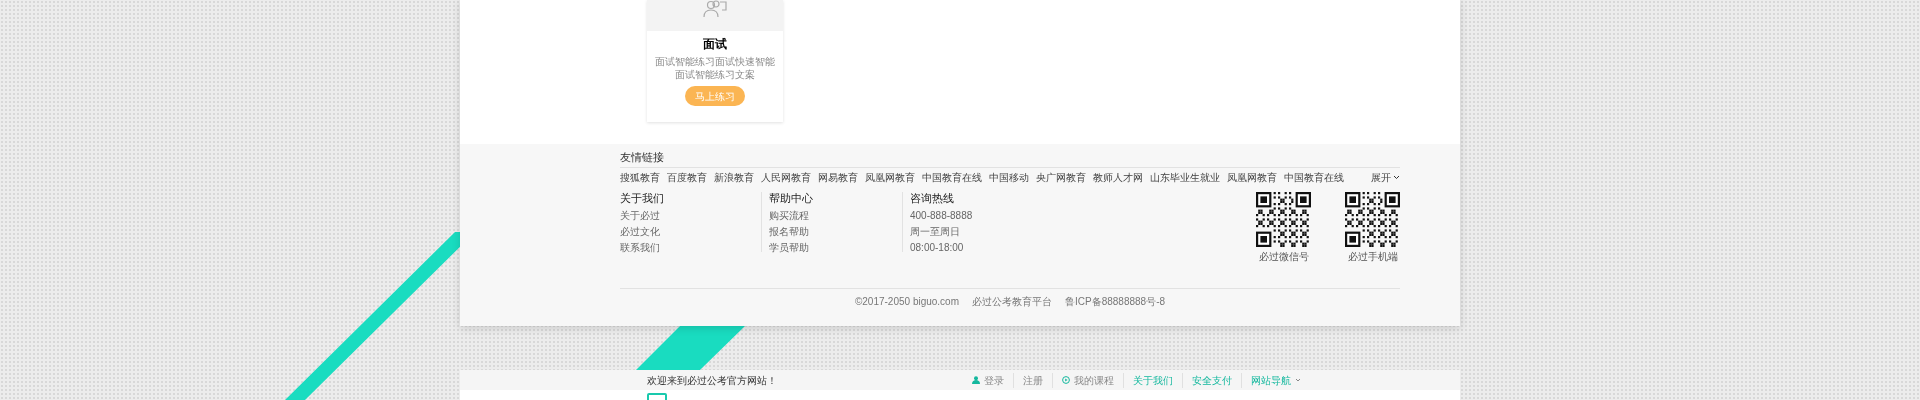 The width and height of the screenshot is (1920, 400). What do you see at coordinates (690, 248) in the screenshot?
I see `footer-link: 联系我们` at bounding box center [690, 248].